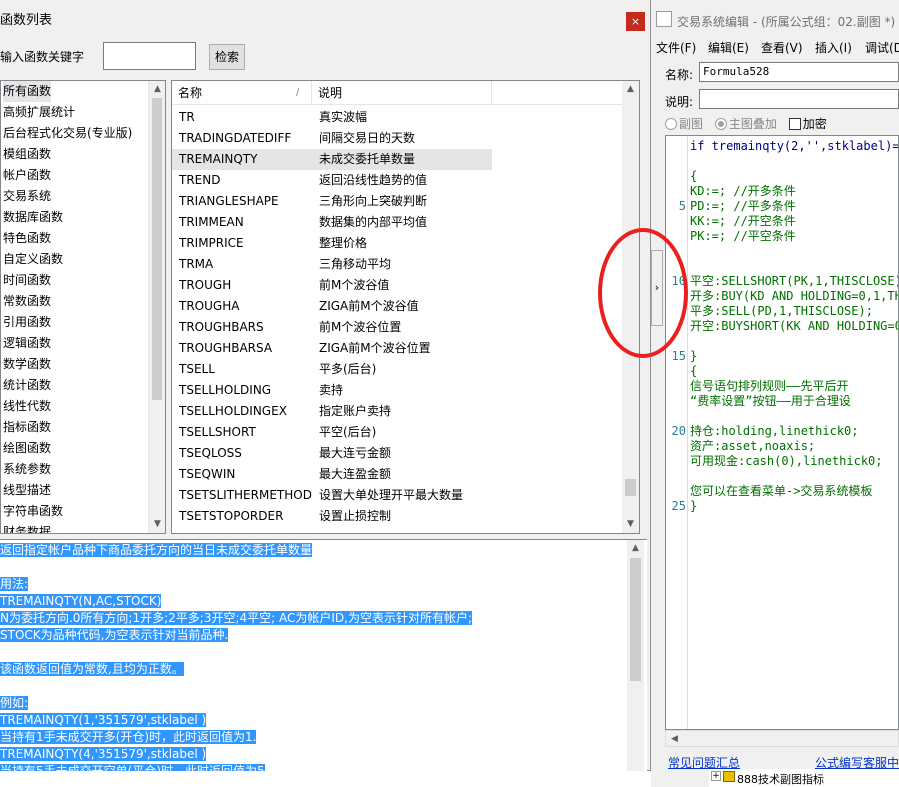 The height and width of the screenshot is (787, 899). Describe the element at coordinates (67, 133) in the screenshot. I see `category-item: 后台程式化交易(专业版)` at that location.